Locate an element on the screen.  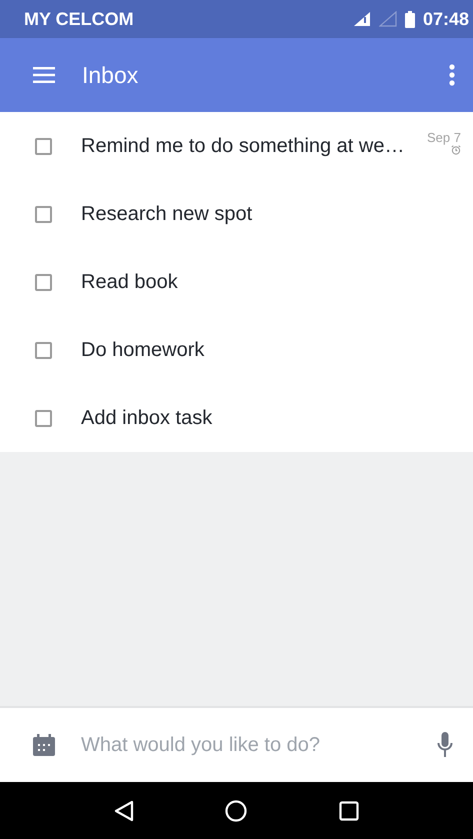
screen-title: Inbox is located at coordinates (111, 75).